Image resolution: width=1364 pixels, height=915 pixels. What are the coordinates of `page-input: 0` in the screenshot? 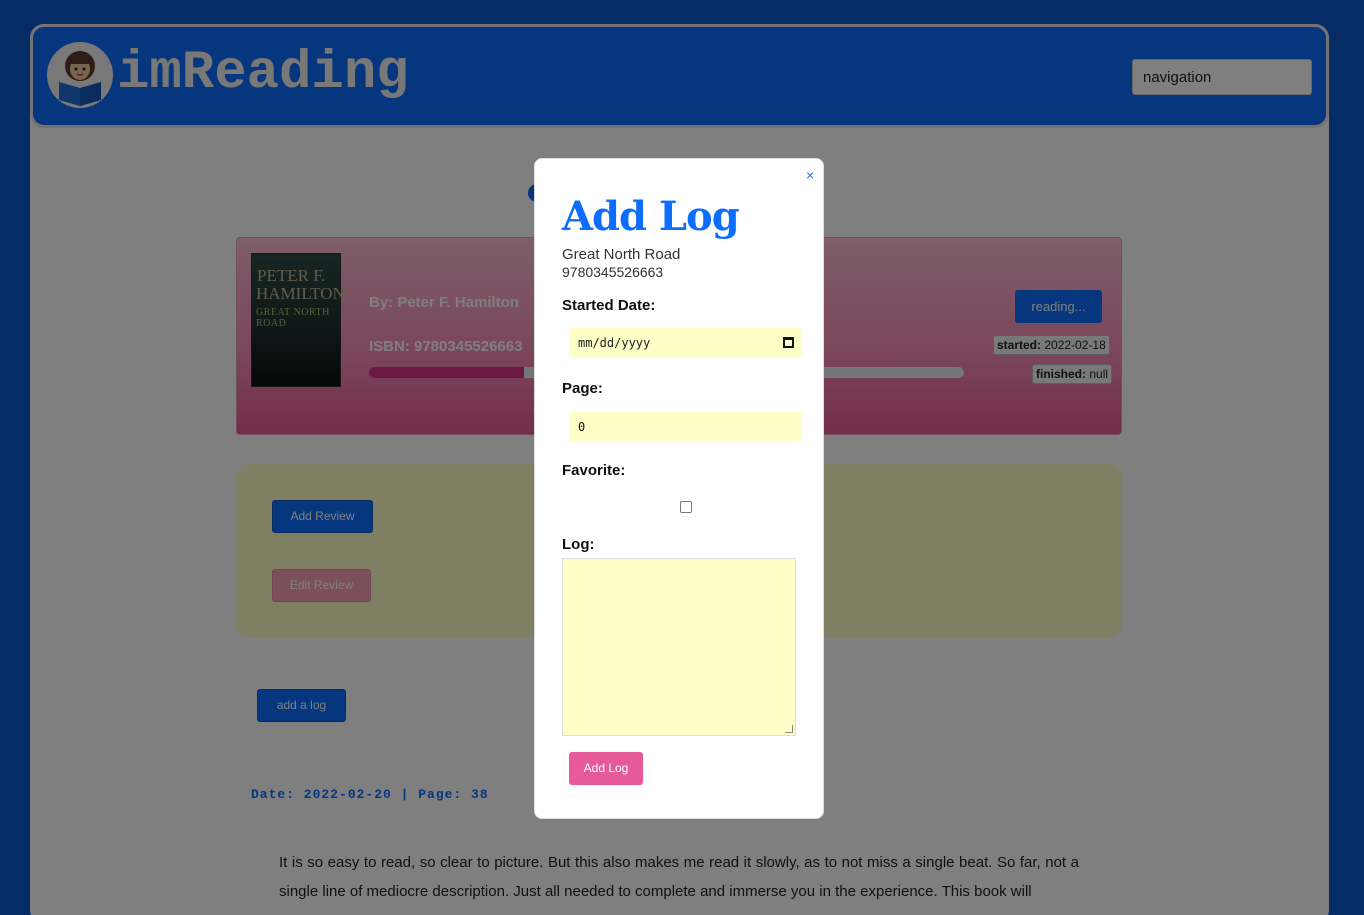 It's located at (685, 426).